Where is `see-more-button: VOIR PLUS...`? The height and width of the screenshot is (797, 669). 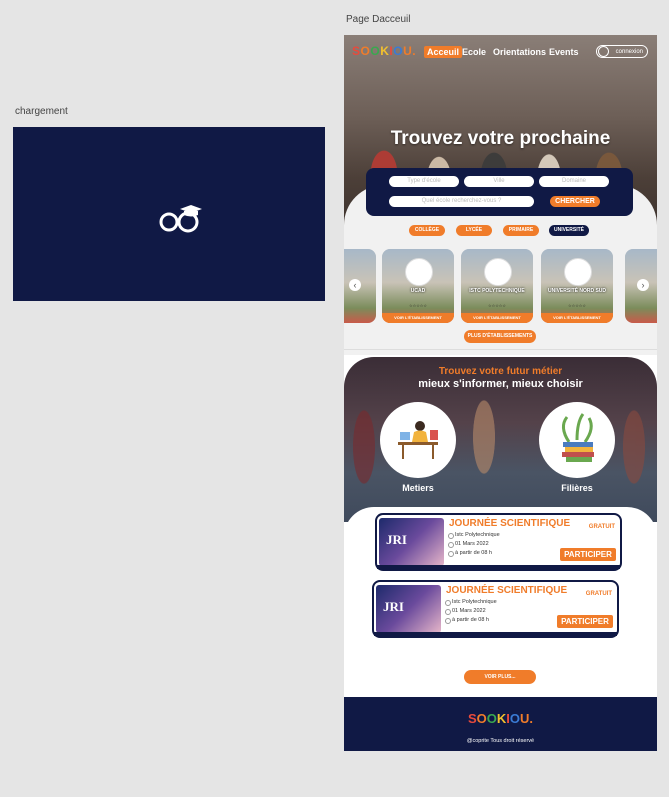 see-more-button: VOIR PLUS... is located at coordinates (500, 677).